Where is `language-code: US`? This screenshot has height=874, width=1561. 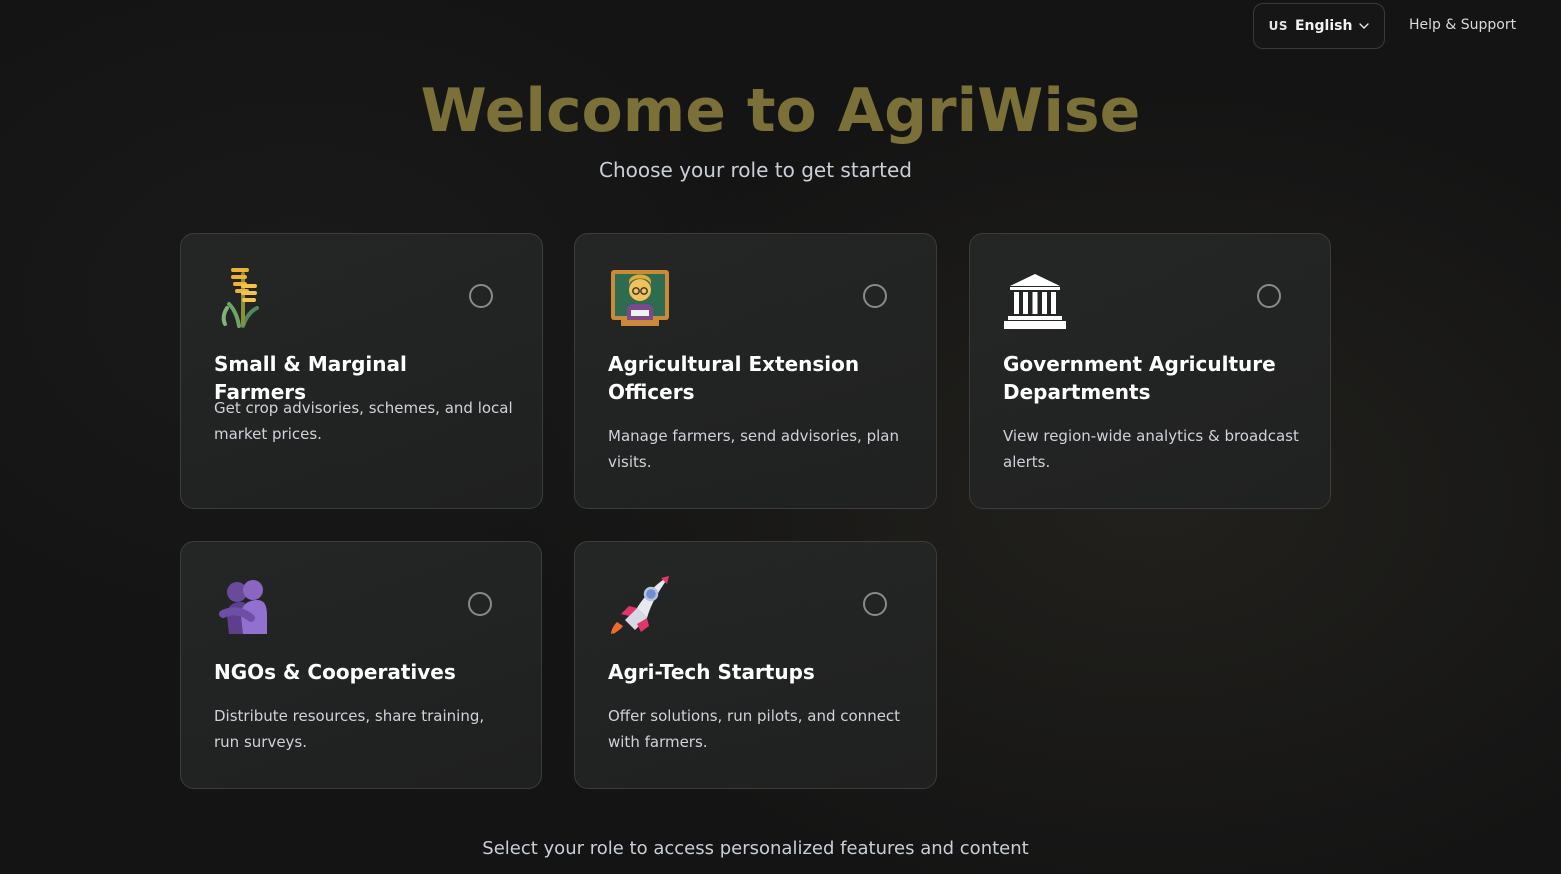
language-code: US is located at coordinates (1278, 26).